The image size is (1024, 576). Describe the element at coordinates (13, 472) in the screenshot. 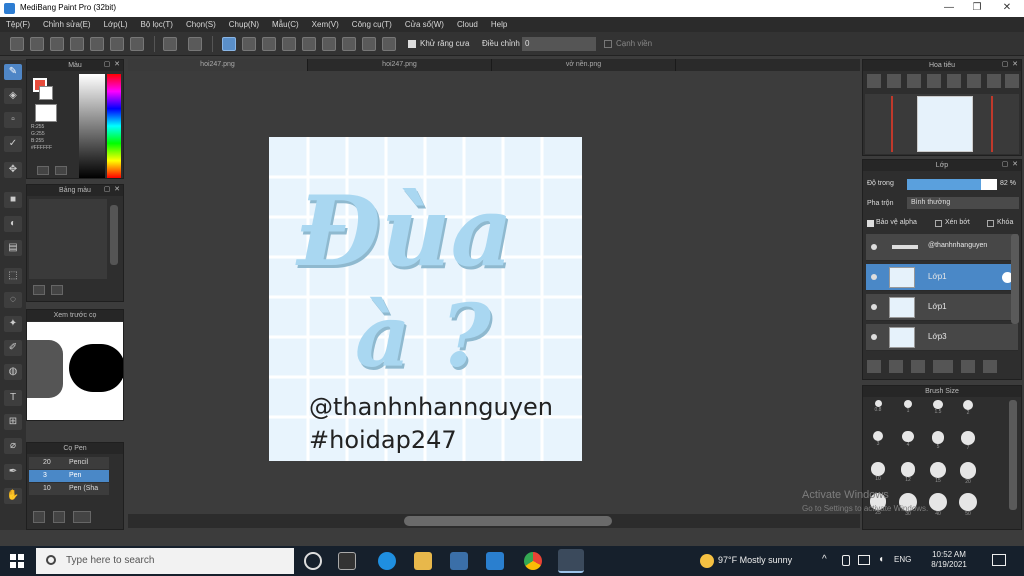

I see `pen-tool-icon: ✒` at that location.